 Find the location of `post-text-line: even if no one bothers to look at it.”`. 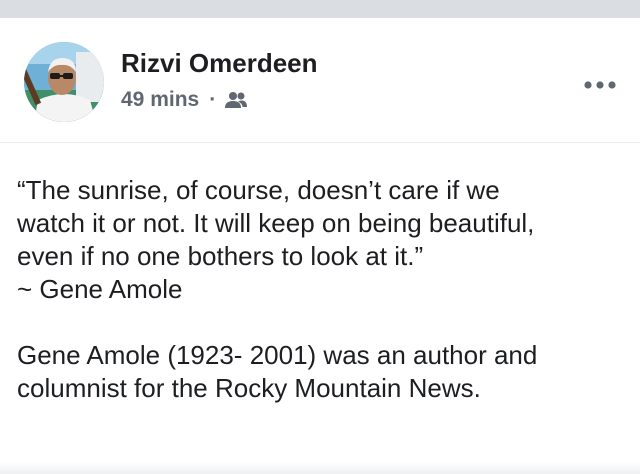

post-text-line: even if no one bothers to look at it.” is located at coordinates (220, 256).